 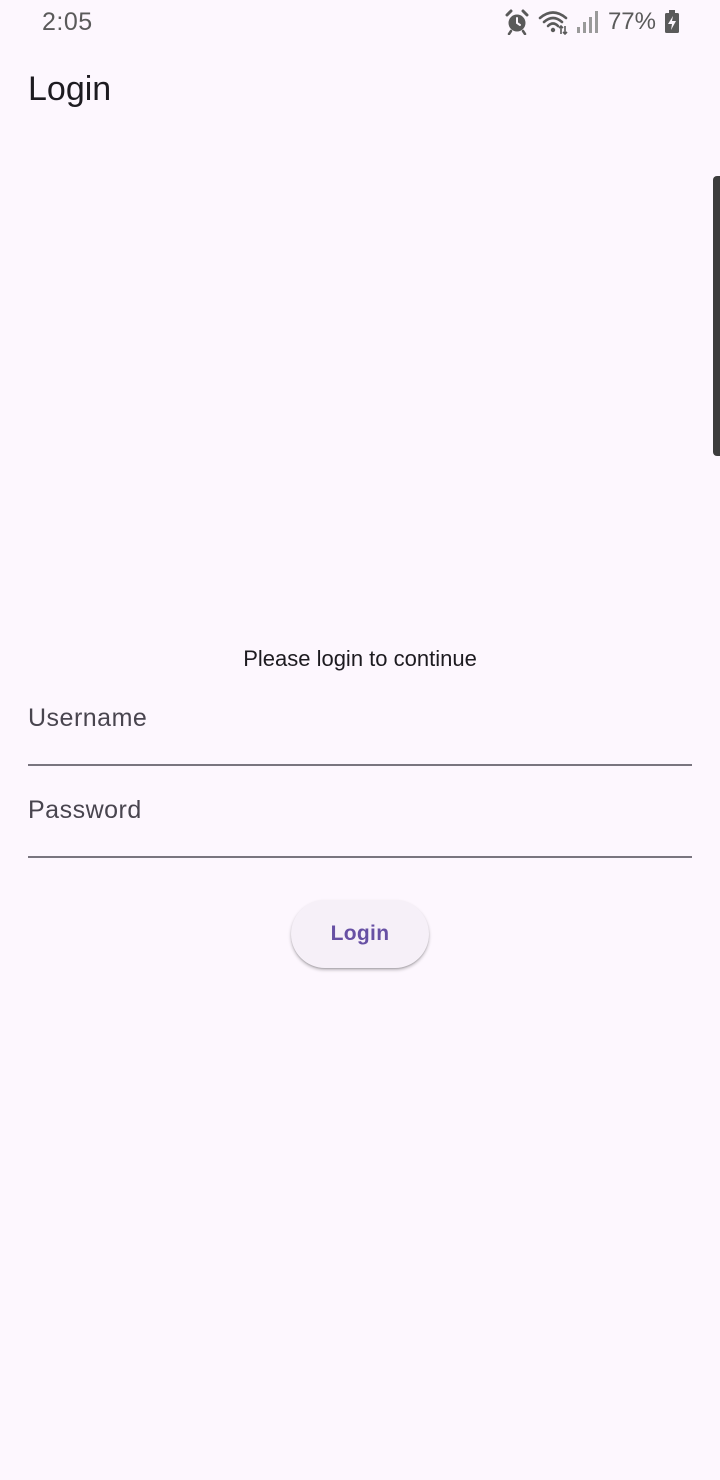 I want to click on battery-percent: 77%, so click(x=631, y=21).